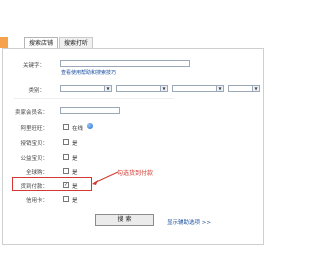 Image resolution: width=320 pixels, height=267 pixels. What do you see at coordinates (31, 113) in the screenshot?
I see `seller-label: 卖家会员名：` at bounding box center [31, 113].